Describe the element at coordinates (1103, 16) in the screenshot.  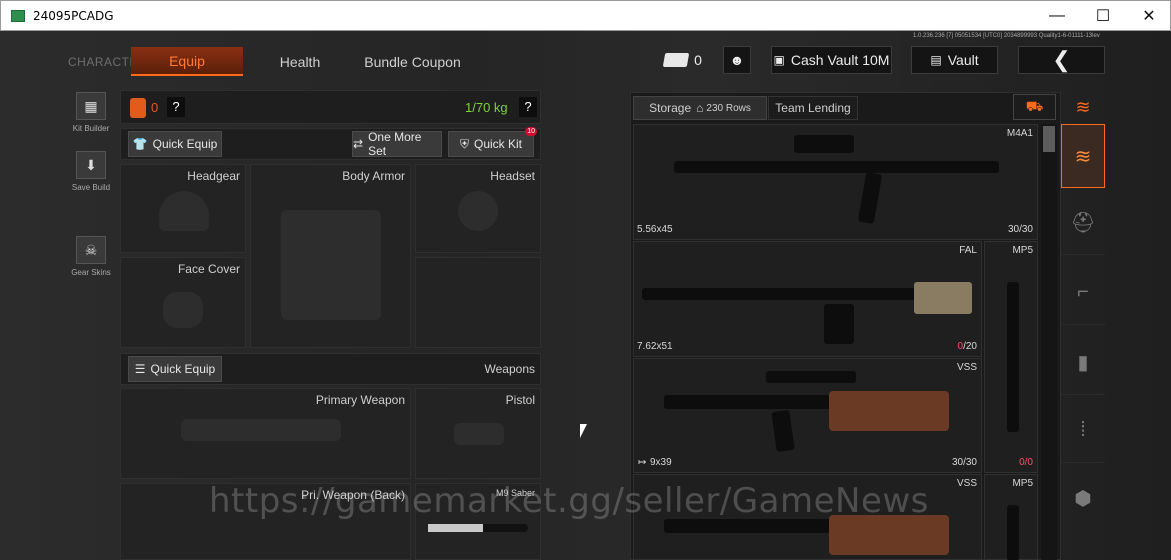
I see `maximize-button: ☐` at that location.